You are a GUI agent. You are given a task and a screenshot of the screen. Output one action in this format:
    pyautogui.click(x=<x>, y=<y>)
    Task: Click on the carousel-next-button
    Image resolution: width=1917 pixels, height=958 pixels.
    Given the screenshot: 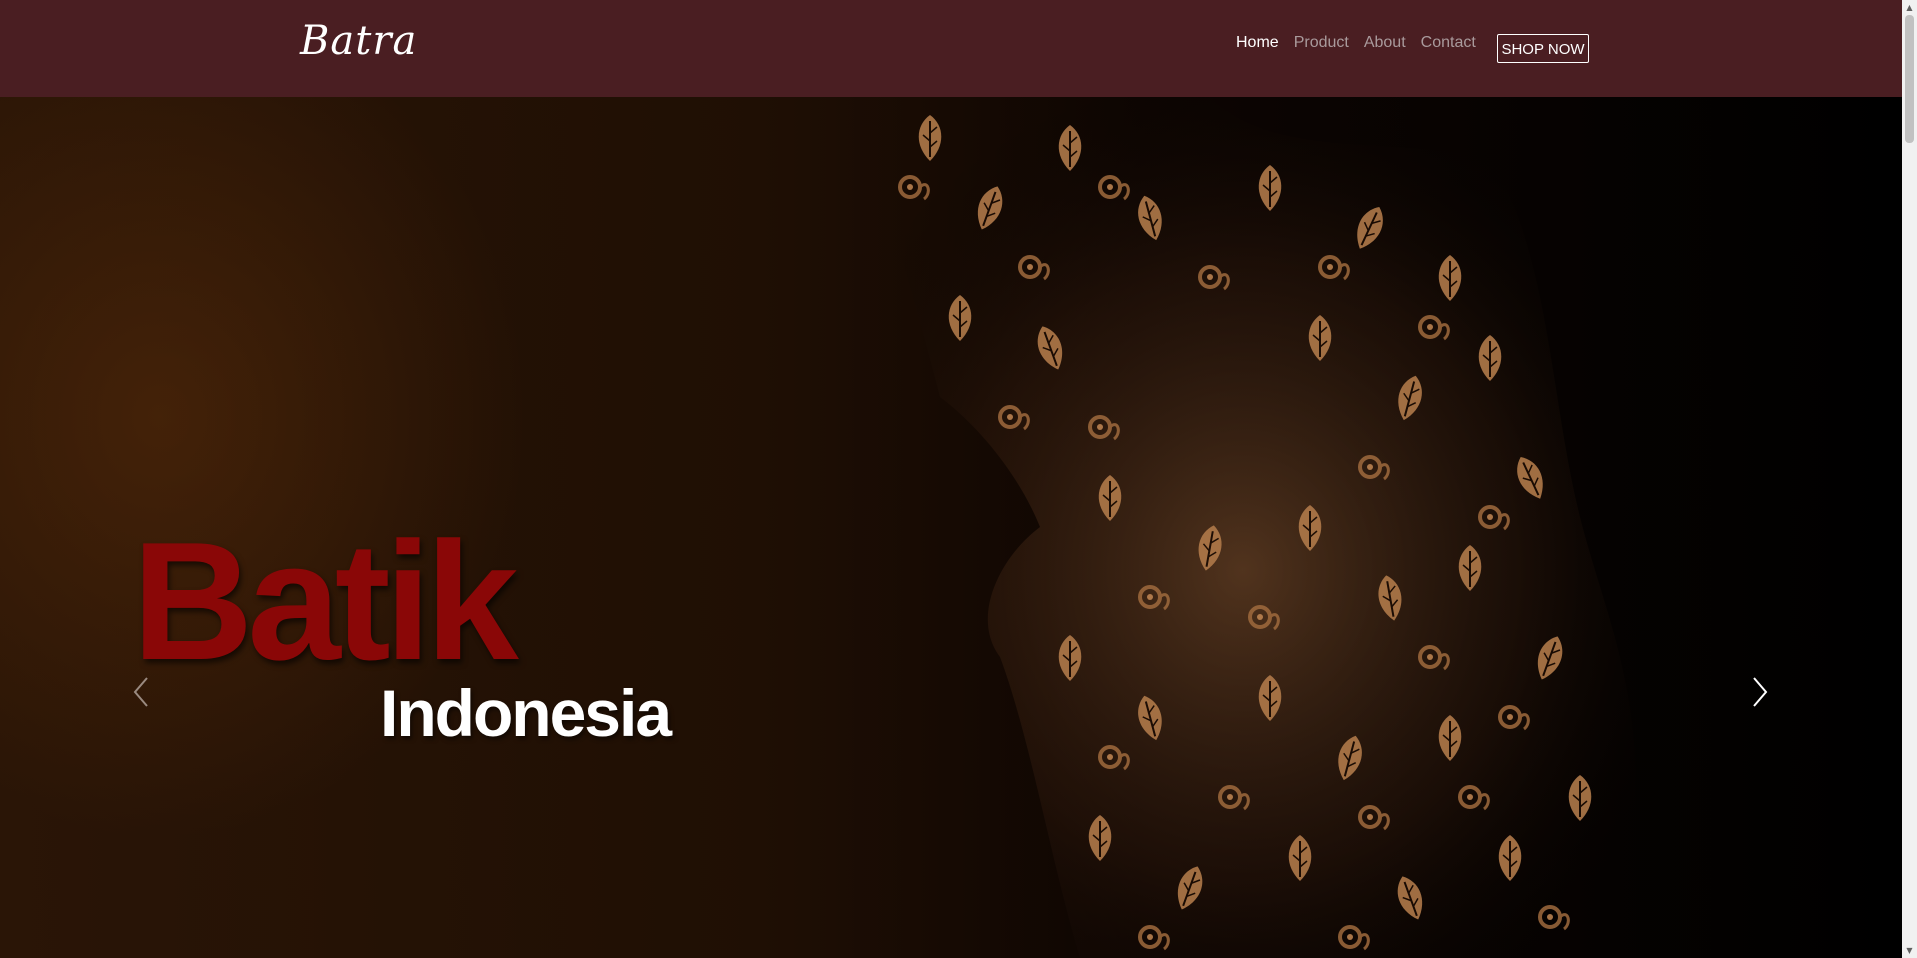 What is the action you would take?
    pyautogui.click(x=1759, y=692)
    